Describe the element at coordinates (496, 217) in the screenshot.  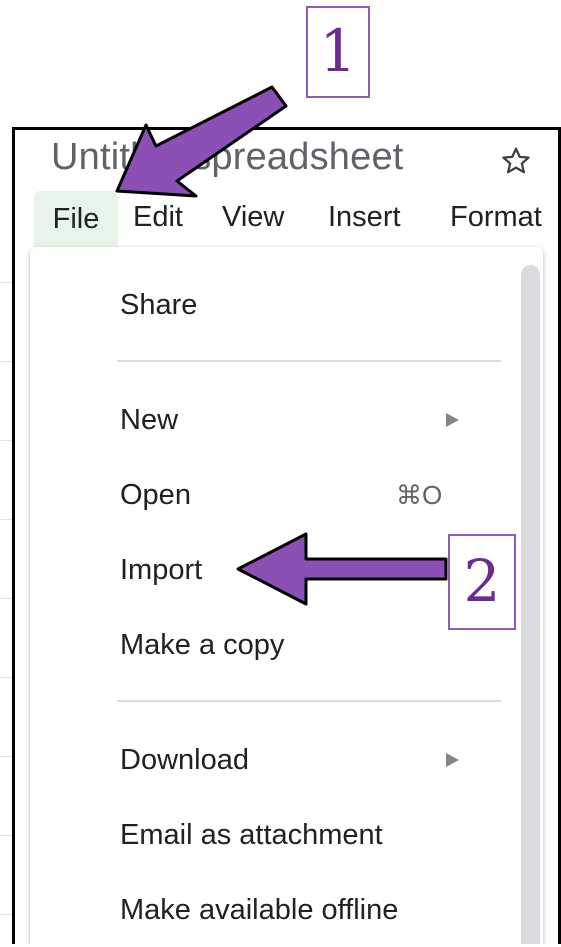
I see `menu-format: Format` at that location.